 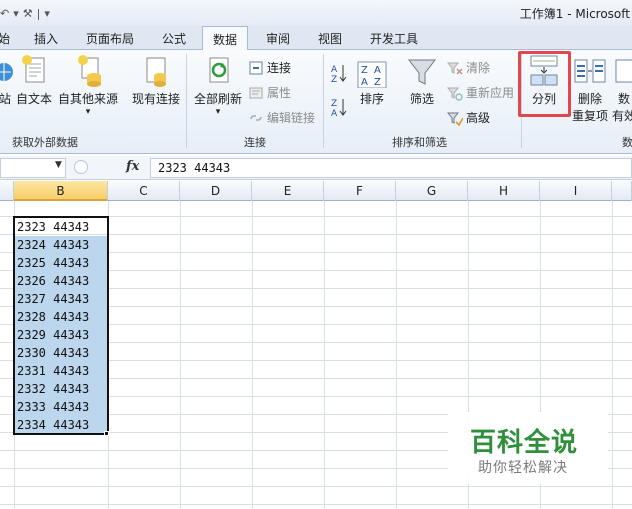 What do you see at coordinates (194, 168) in the screenshot?
I see `formula-value: 2323 44343` at bounding box center [194, 168].